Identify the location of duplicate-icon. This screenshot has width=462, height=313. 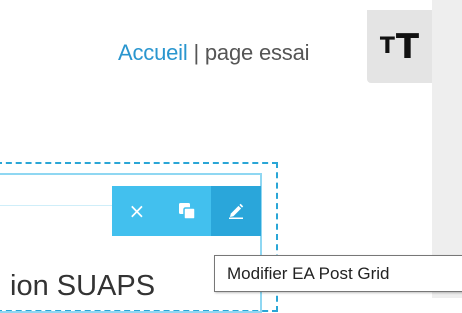
(187, 211).